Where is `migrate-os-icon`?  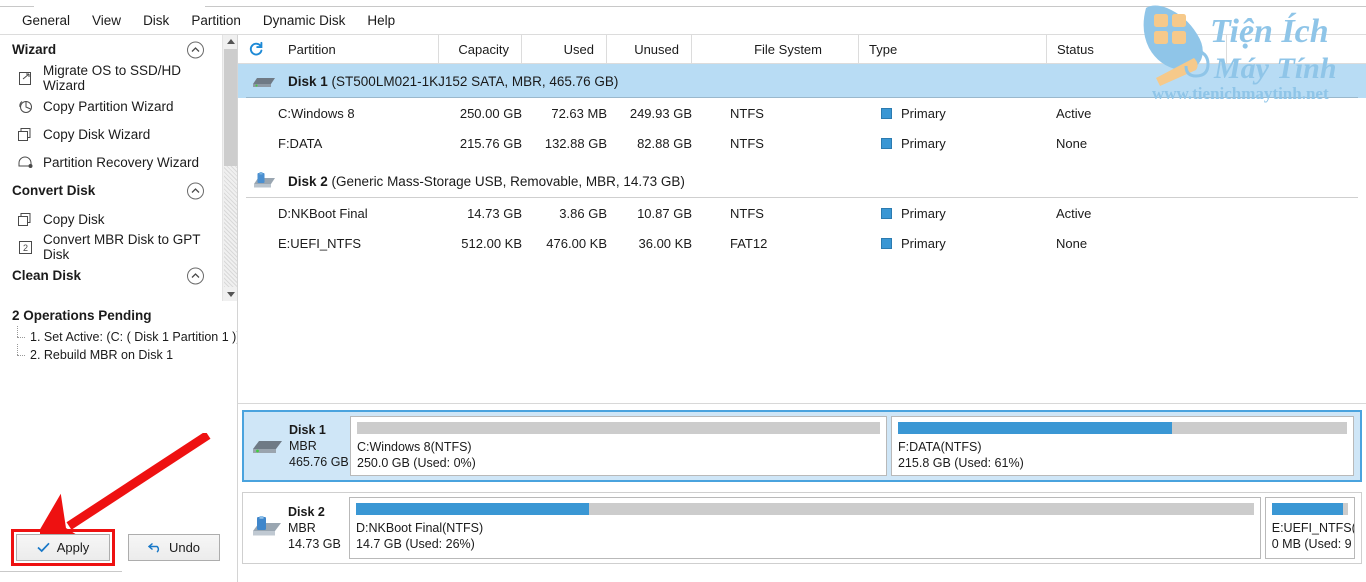
migrate-os-icon is located at coordinates (25, 78).